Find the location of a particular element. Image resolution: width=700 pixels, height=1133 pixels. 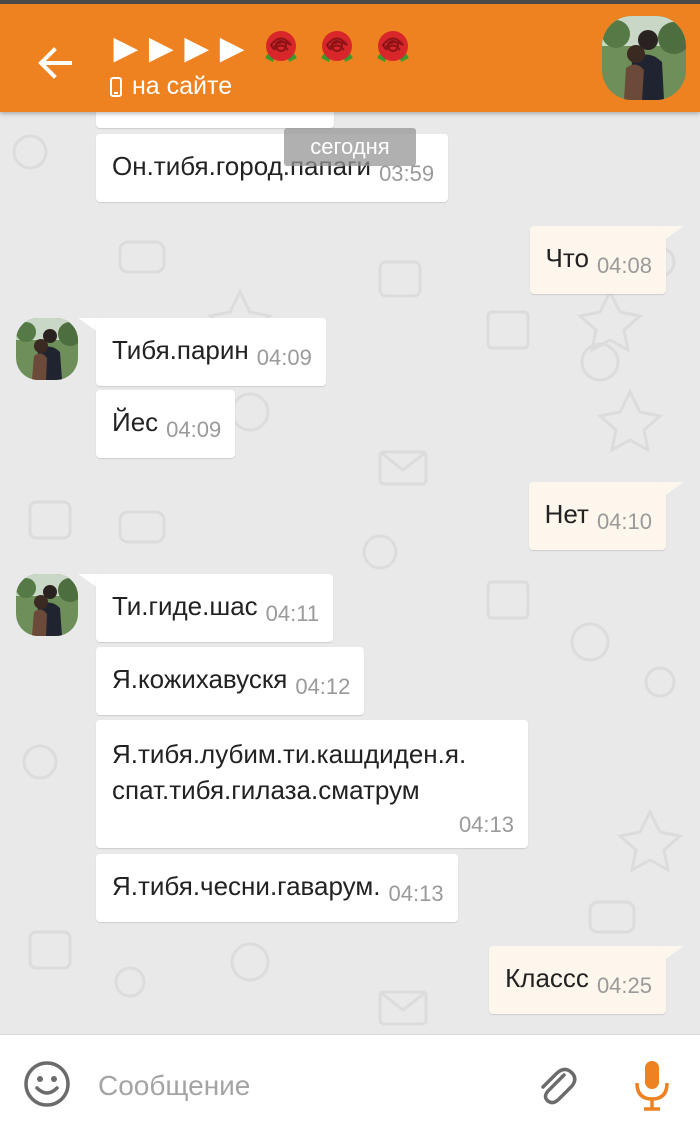

message-time: 04:25 is located at coordinates (624, 985).